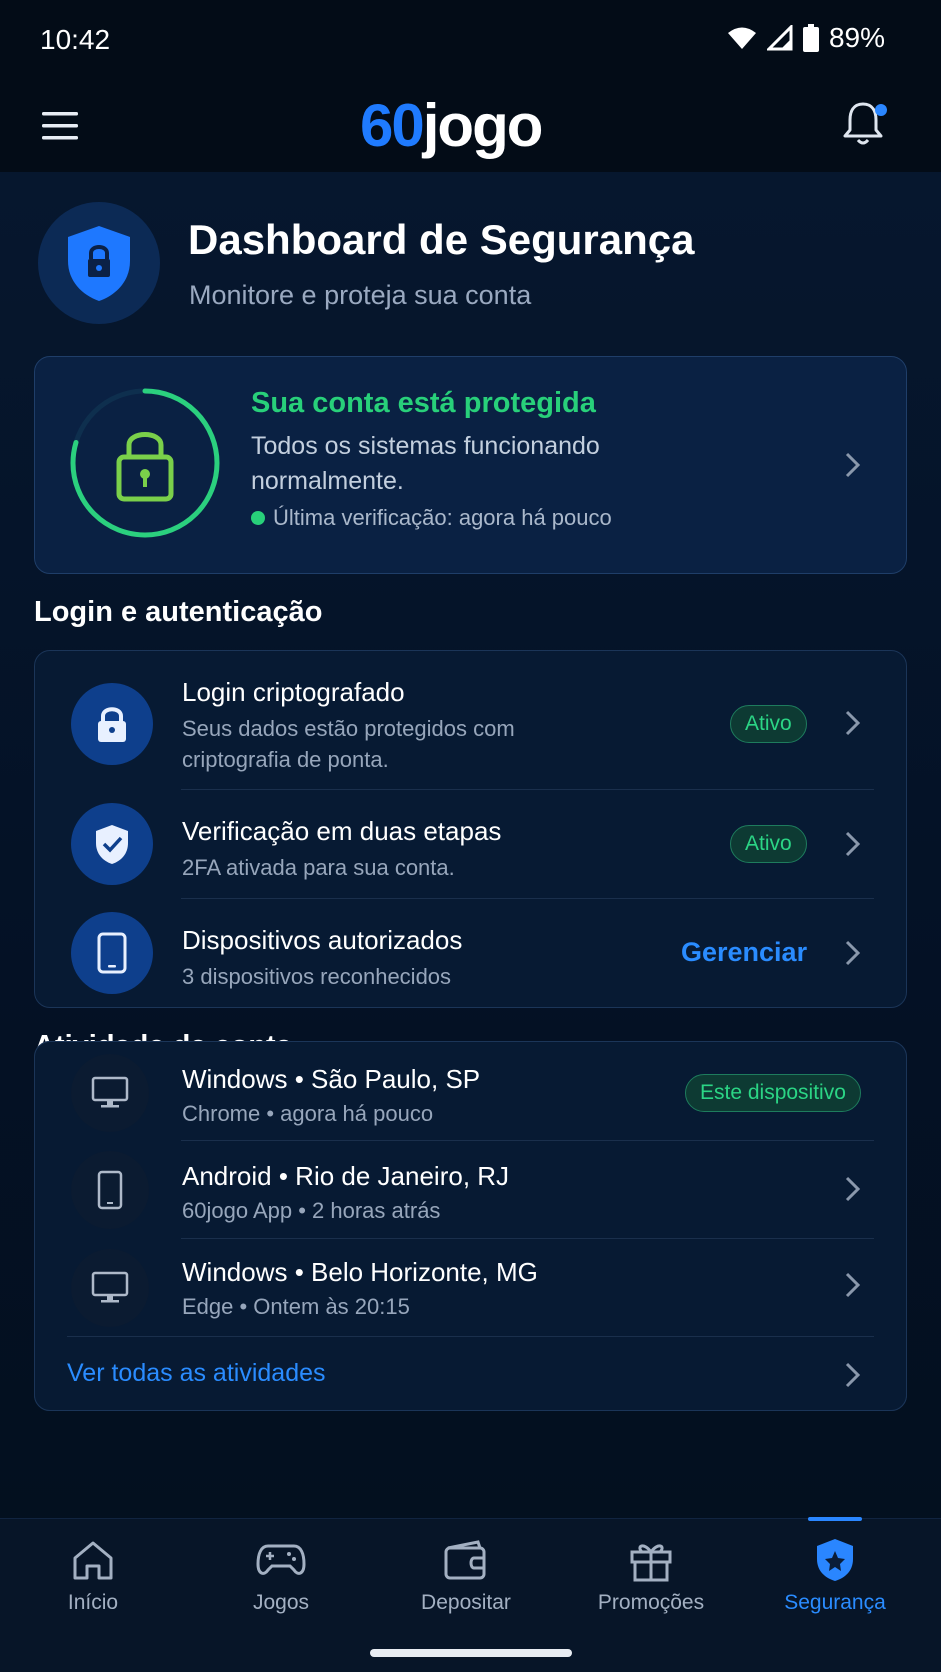 Image resolution: width=941 pixels, height=1672 pixels. I want to click on protection-title: Sua conta está protegida, so click(423, 403).